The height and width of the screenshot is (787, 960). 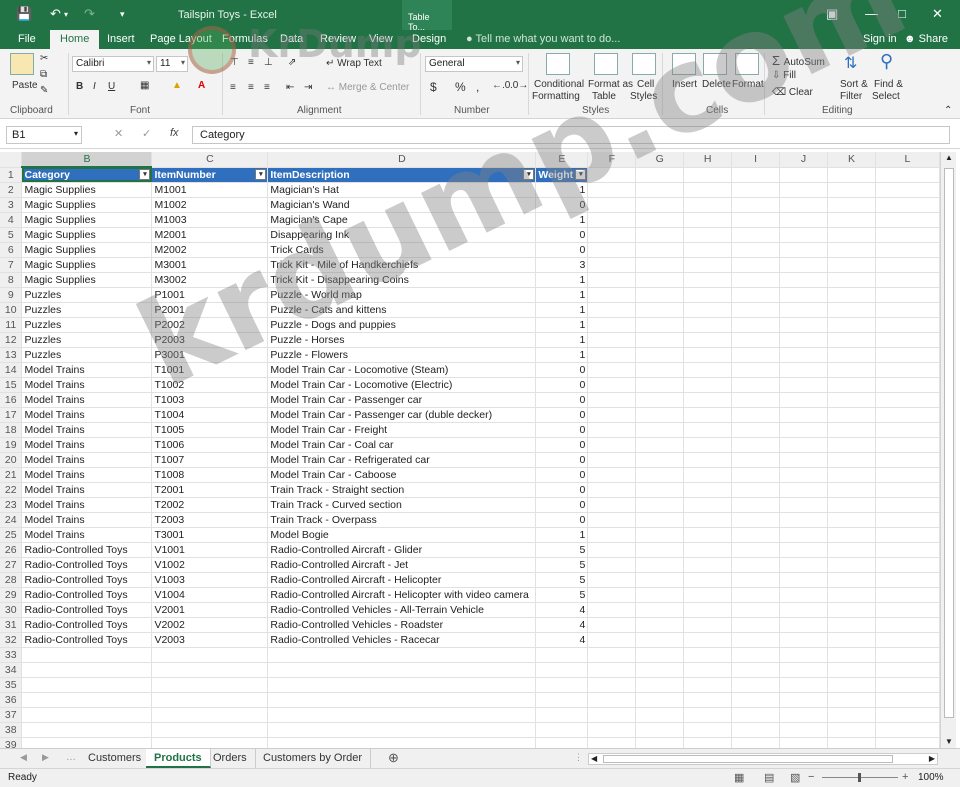 What do you see at coordinates (562, 265) in the screenshot?
I see `table-cell: 3` at bounding box center [562, 265].